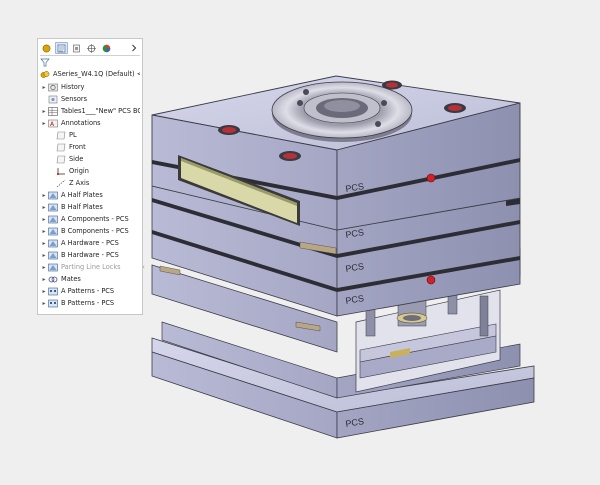  I want to click on tree-item: ▸ A Annotations, so click(90, 123).